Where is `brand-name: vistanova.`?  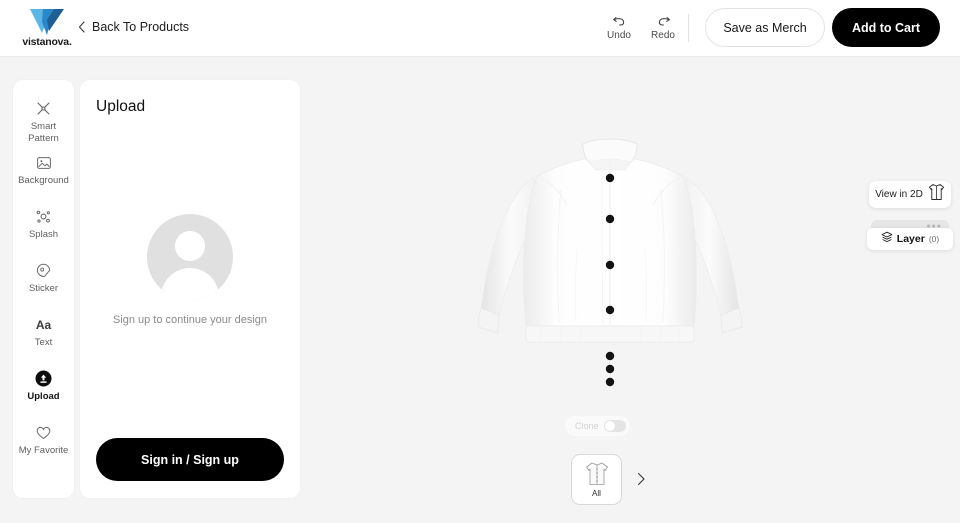 brand-name: vistanova. is located at coordinates (47, 41).